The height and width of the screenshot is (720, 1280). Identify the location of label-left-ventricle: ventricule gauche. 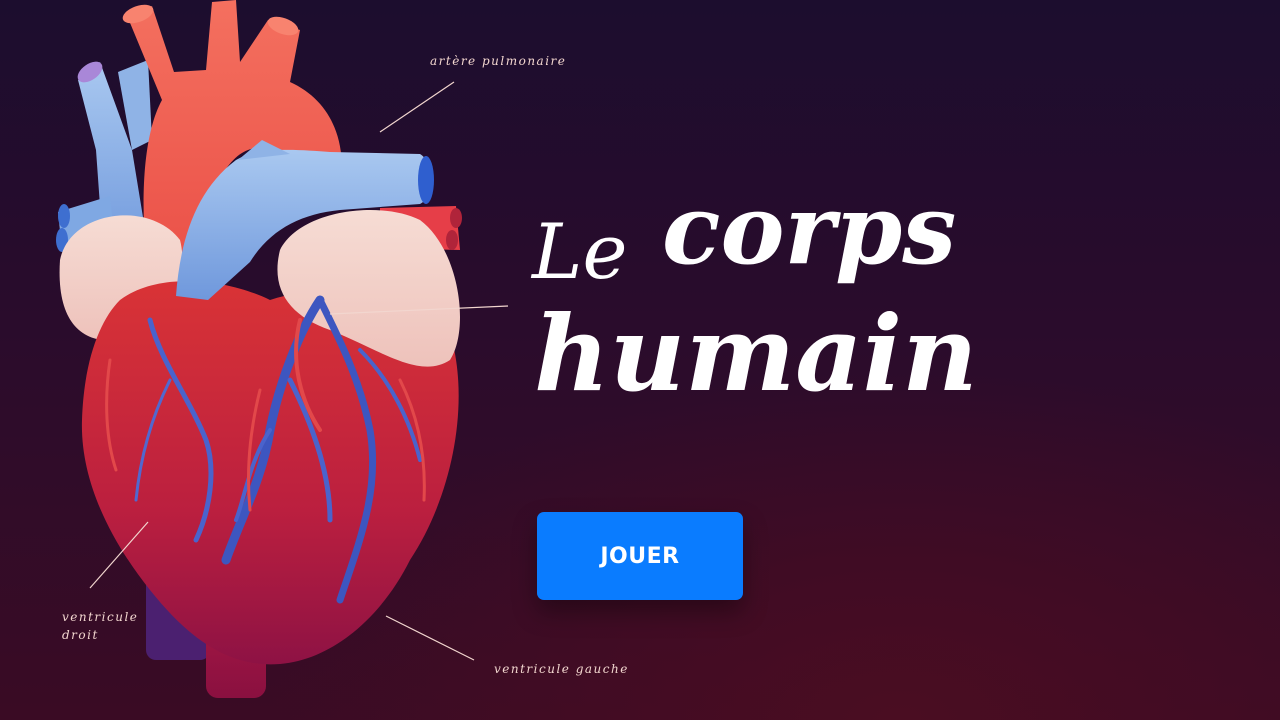
(561, 669).